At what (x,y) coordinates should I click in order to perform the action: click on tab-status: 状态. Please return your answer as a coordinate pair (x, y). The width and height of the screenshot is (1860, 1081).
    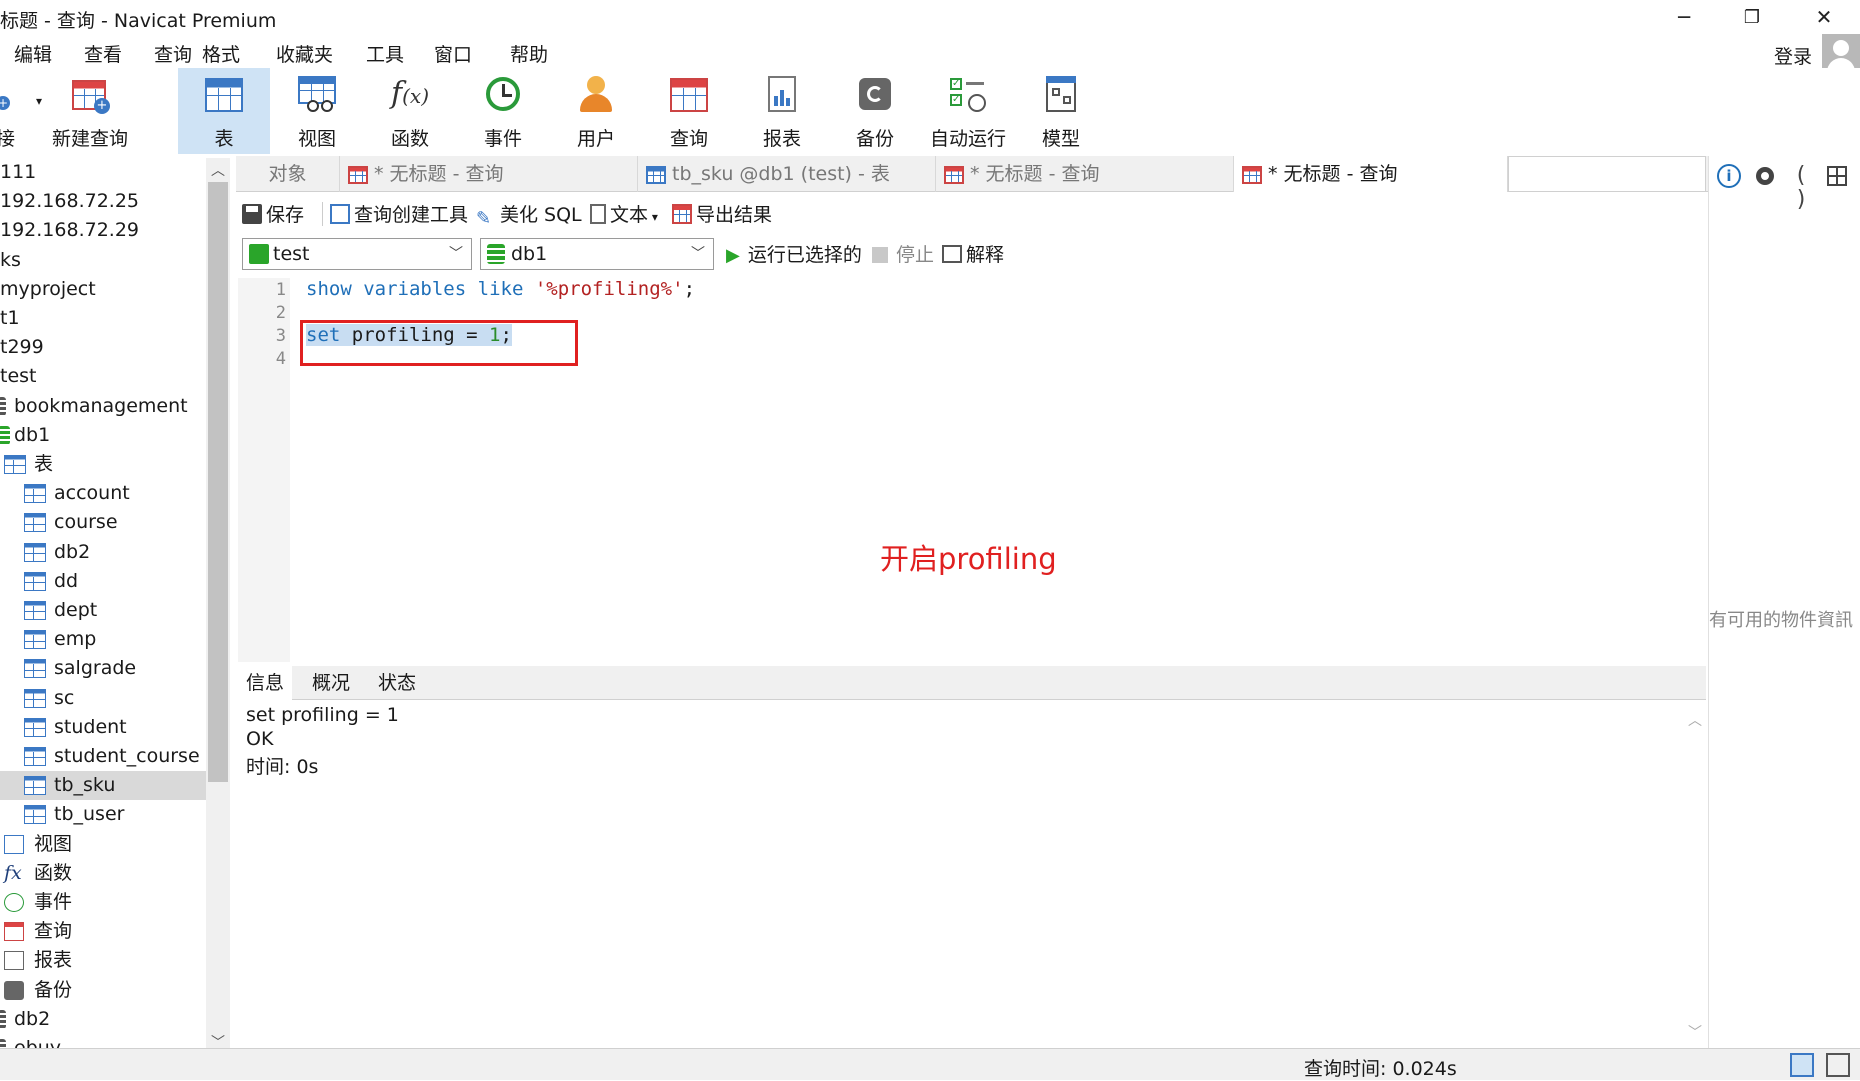
    Looking at the image, I should click on (397, 683).